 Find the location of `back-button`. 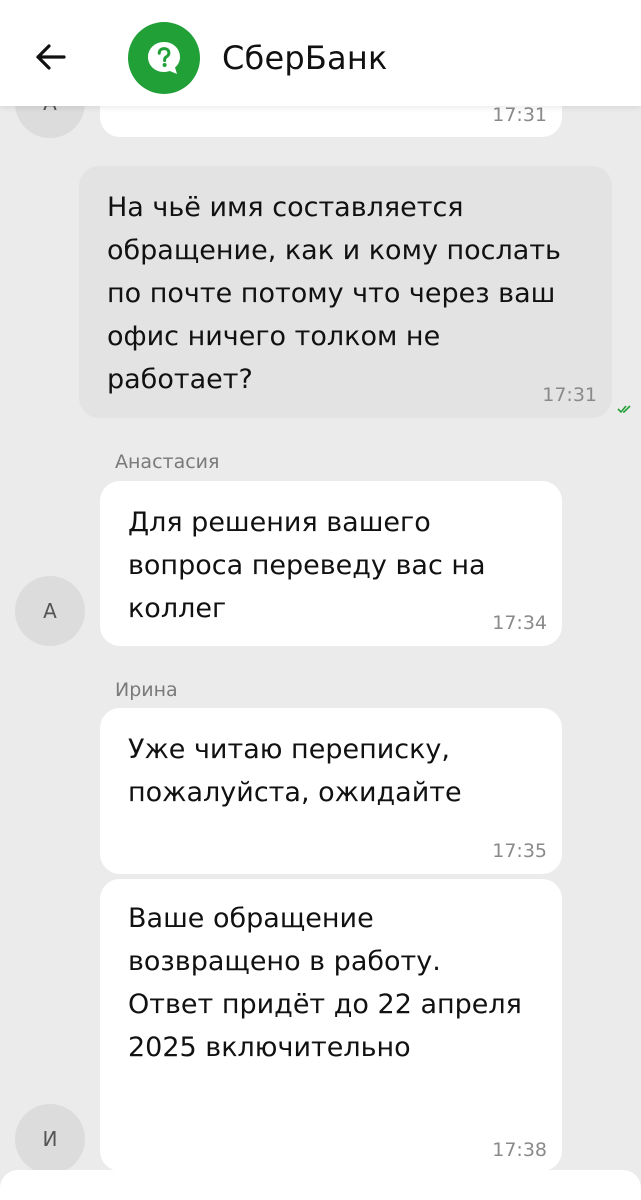

back-button is located at coordinates (50, 57).